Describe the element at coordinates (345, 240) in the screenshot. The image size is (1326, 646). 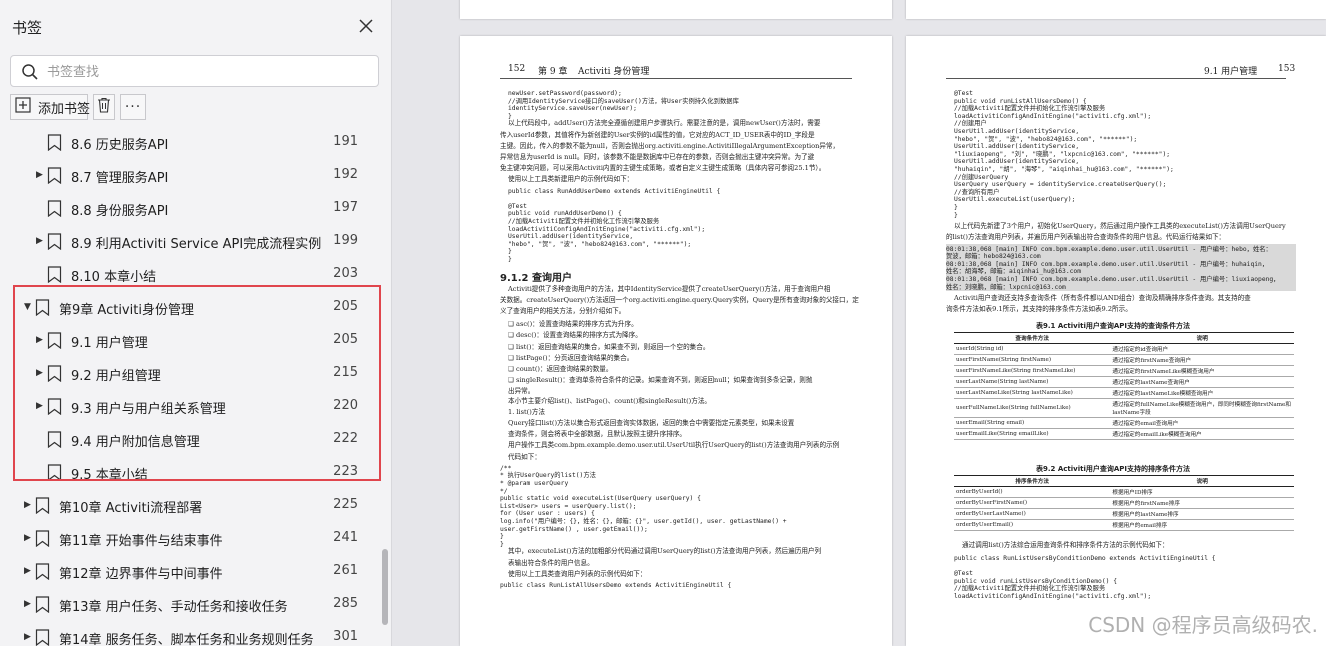
I see `bookmark-page-number: 199` at that location.